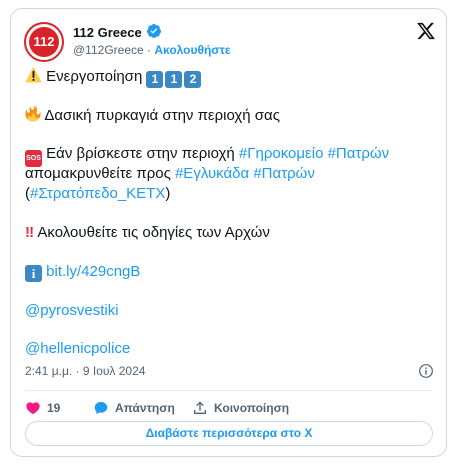 The width and height of the screenshot is (458, 465). I want to click on move-away-text: απομακρυνθείτε προς, so click(98, 173).